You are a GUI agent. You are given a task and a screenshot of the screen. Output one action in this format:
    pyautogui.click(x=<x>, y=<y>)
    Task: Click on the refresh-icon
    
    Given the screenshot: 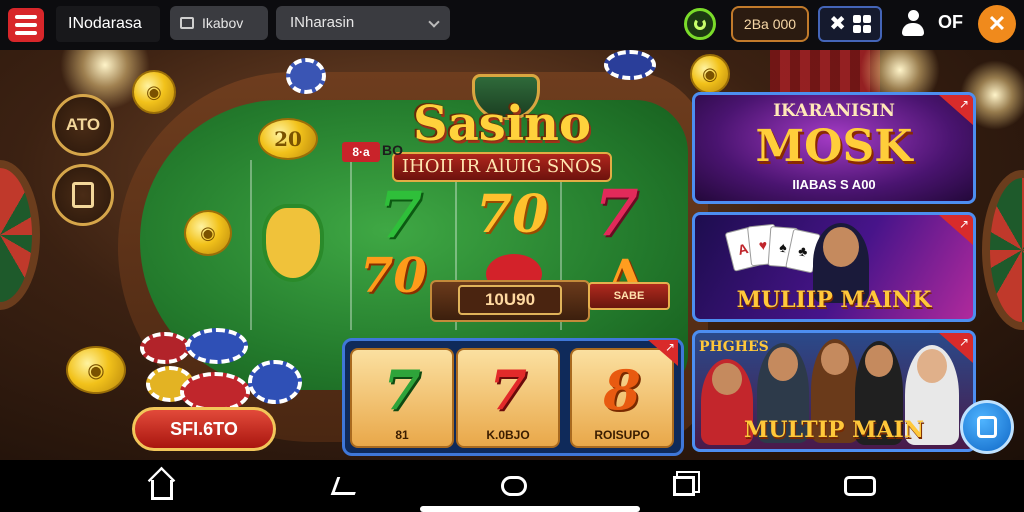 What is the action you would take?
    pyautogui.click(x=700, y=24)
    